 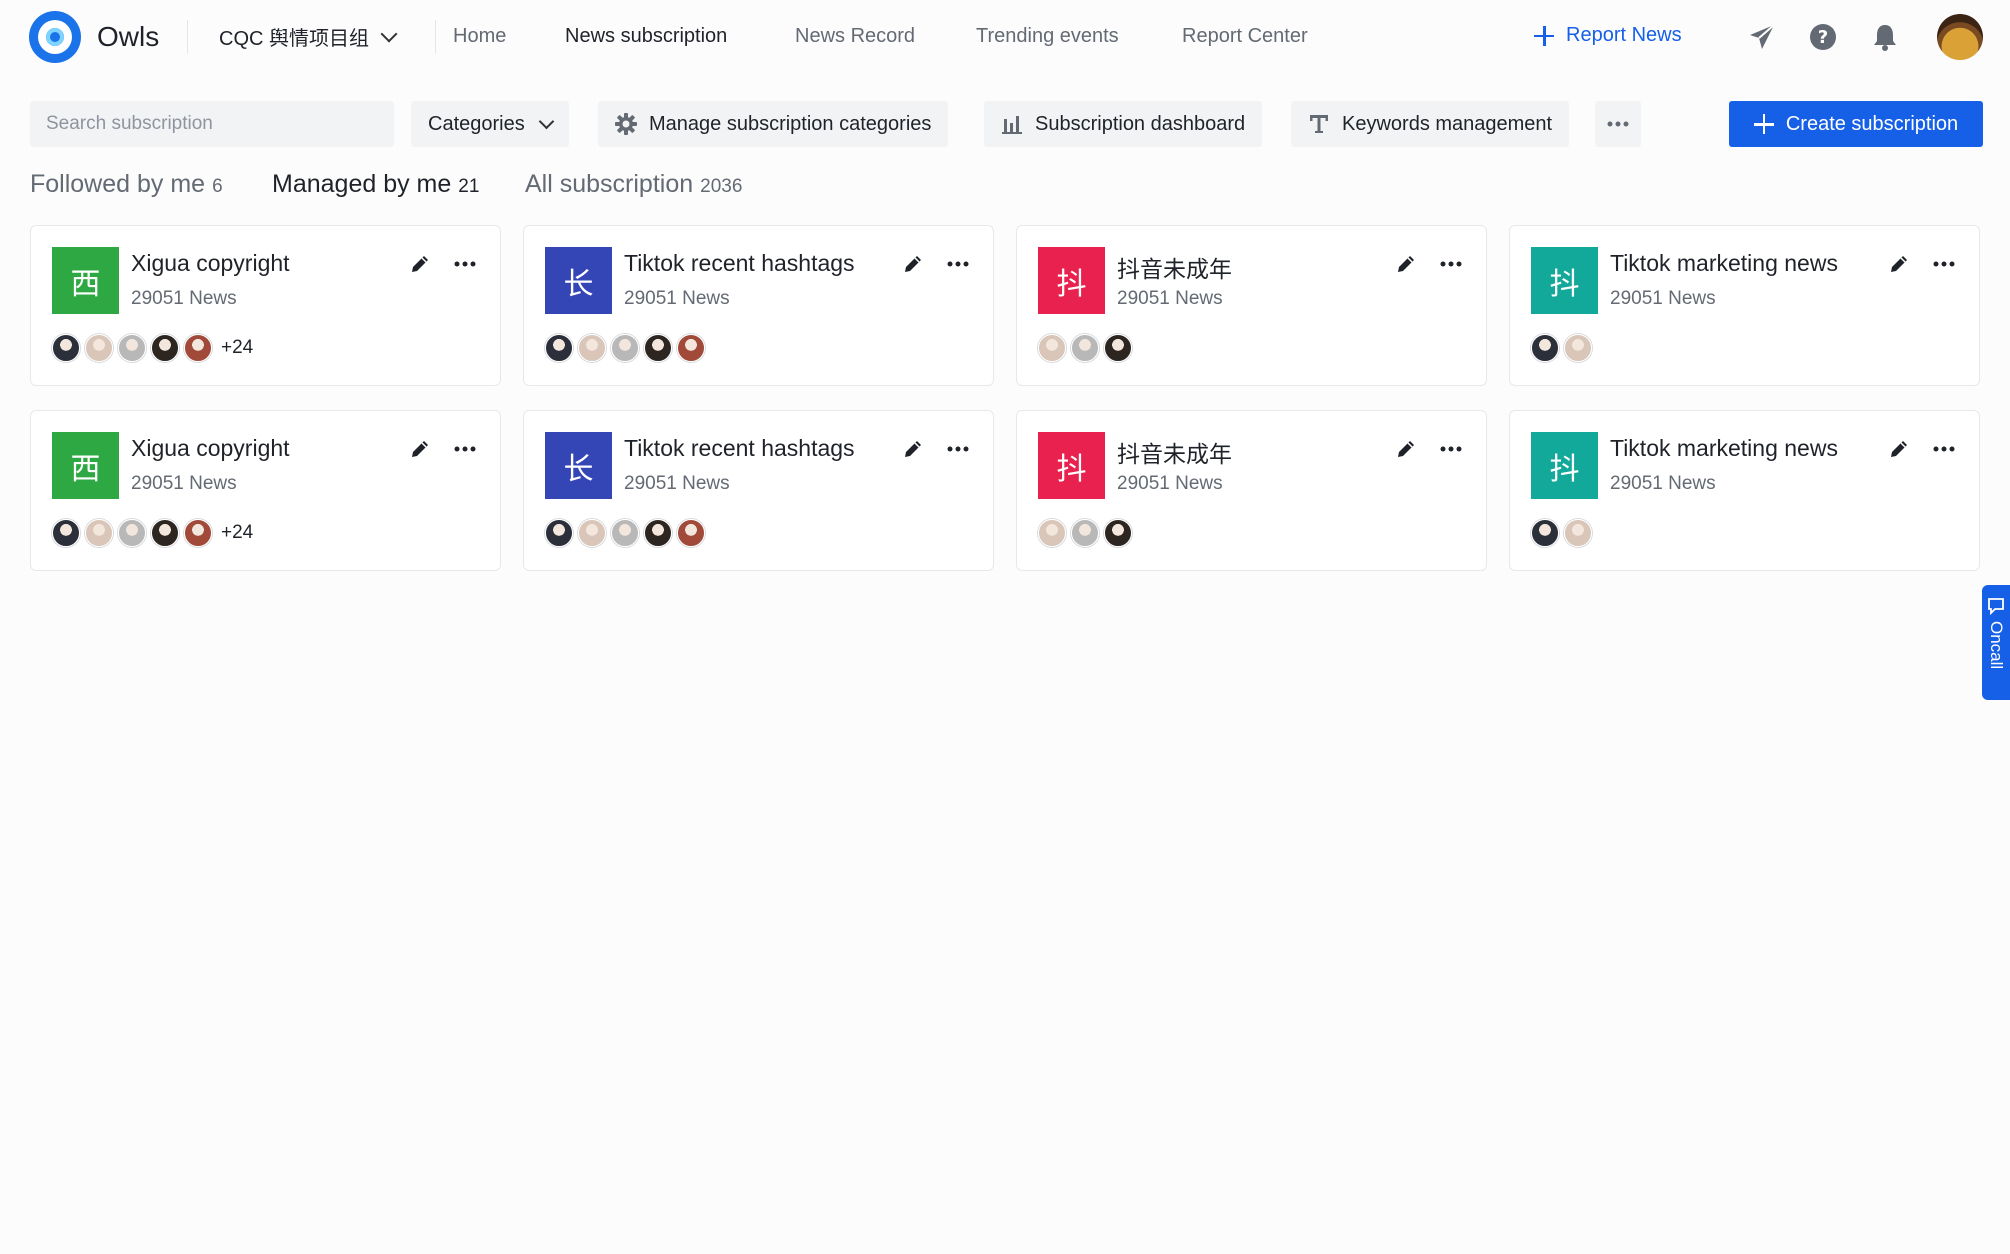 I want to click on tab-followed-by-me: Followed by me 6, so click(x=126, y=184).